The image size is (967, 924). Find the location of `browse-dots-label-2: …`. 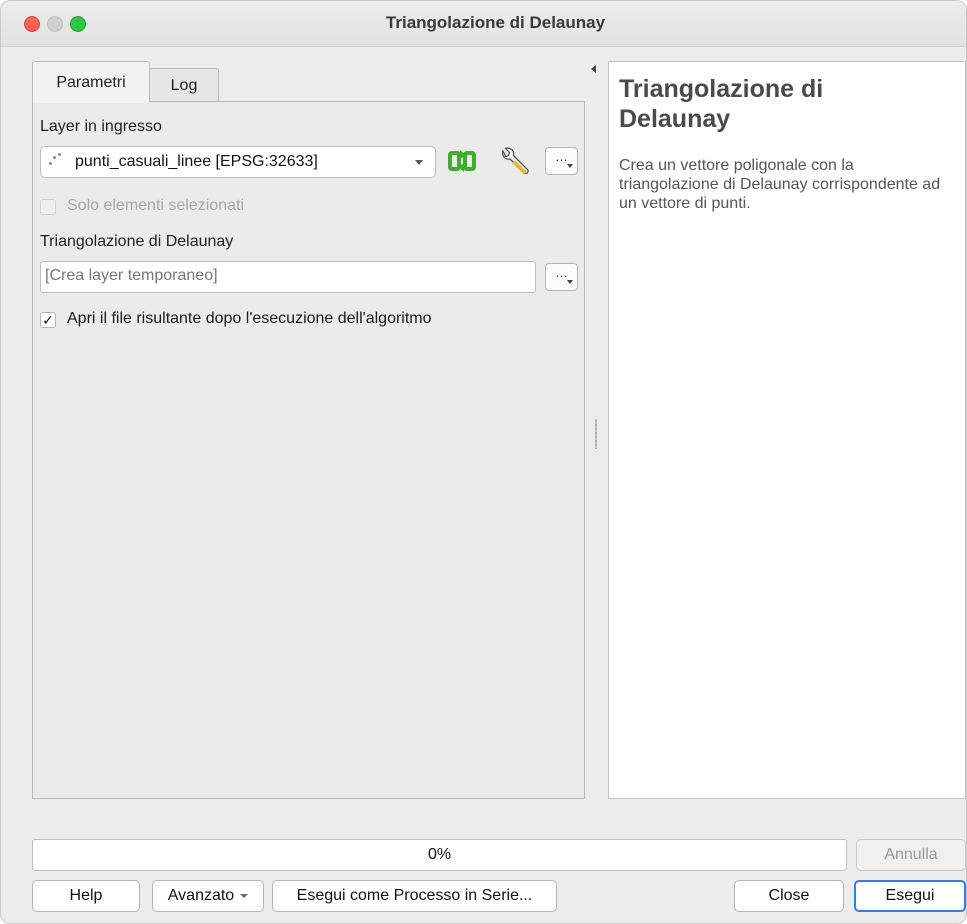

browse-dots-label-2: … is located at coordinates (561, 272).